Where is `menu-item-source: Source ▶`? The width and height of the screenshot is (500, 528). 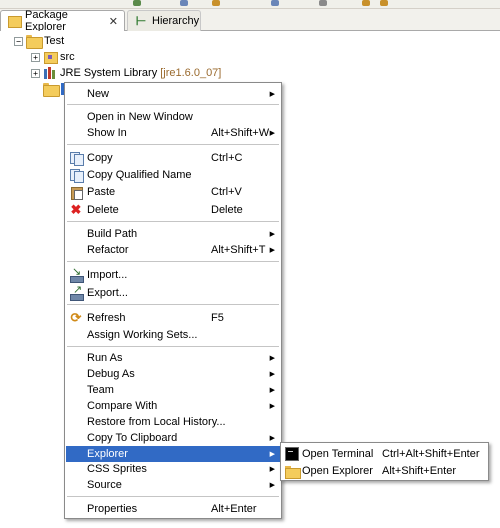
menu-item-source: Source ▶ is located at coordinates (173, 485).